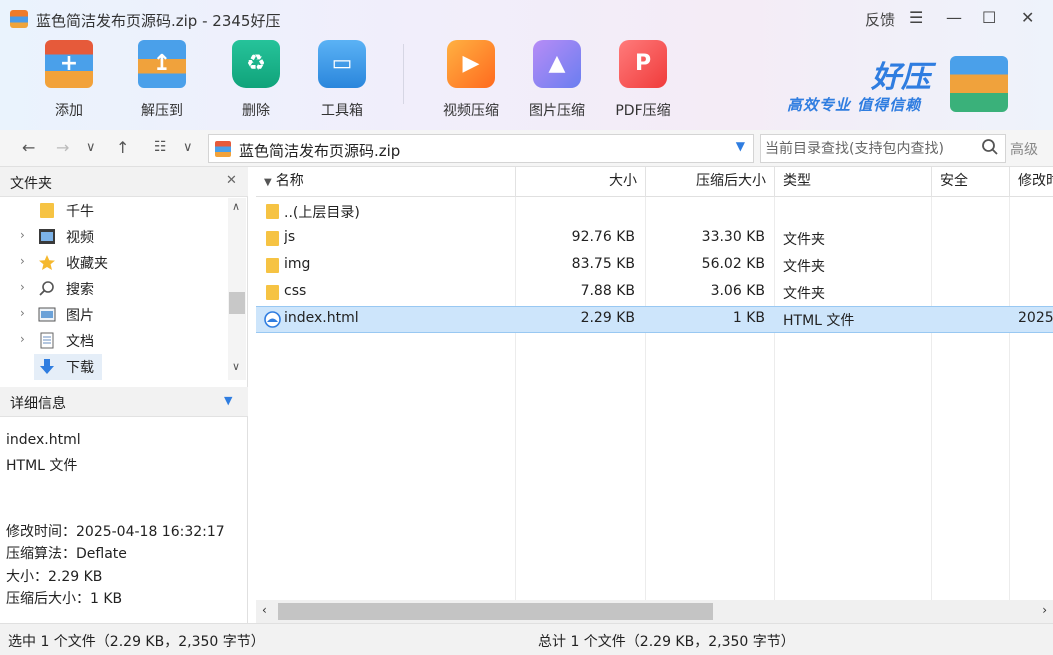 The image size is (1053, 655). What do you see at coordinates (916, 17) in the screenshot?
I see `menu-icon: ☰` at bounding box center [916, 17].